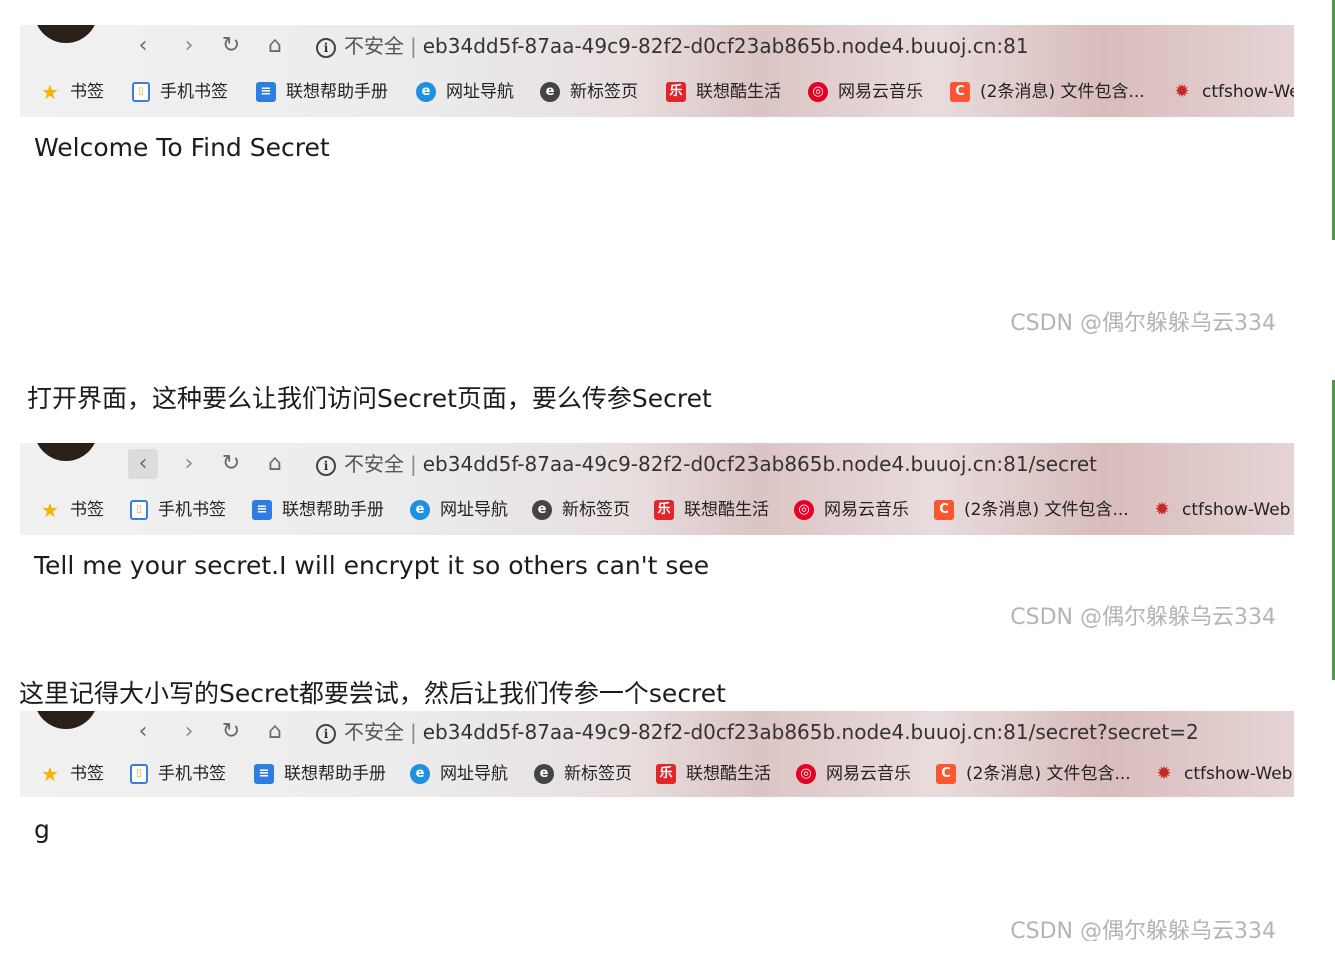  What do you see at coordinates (474, 774) in the screenshot?
I see `bookmark-label: 网址导航` at bounding box center [474, 774].